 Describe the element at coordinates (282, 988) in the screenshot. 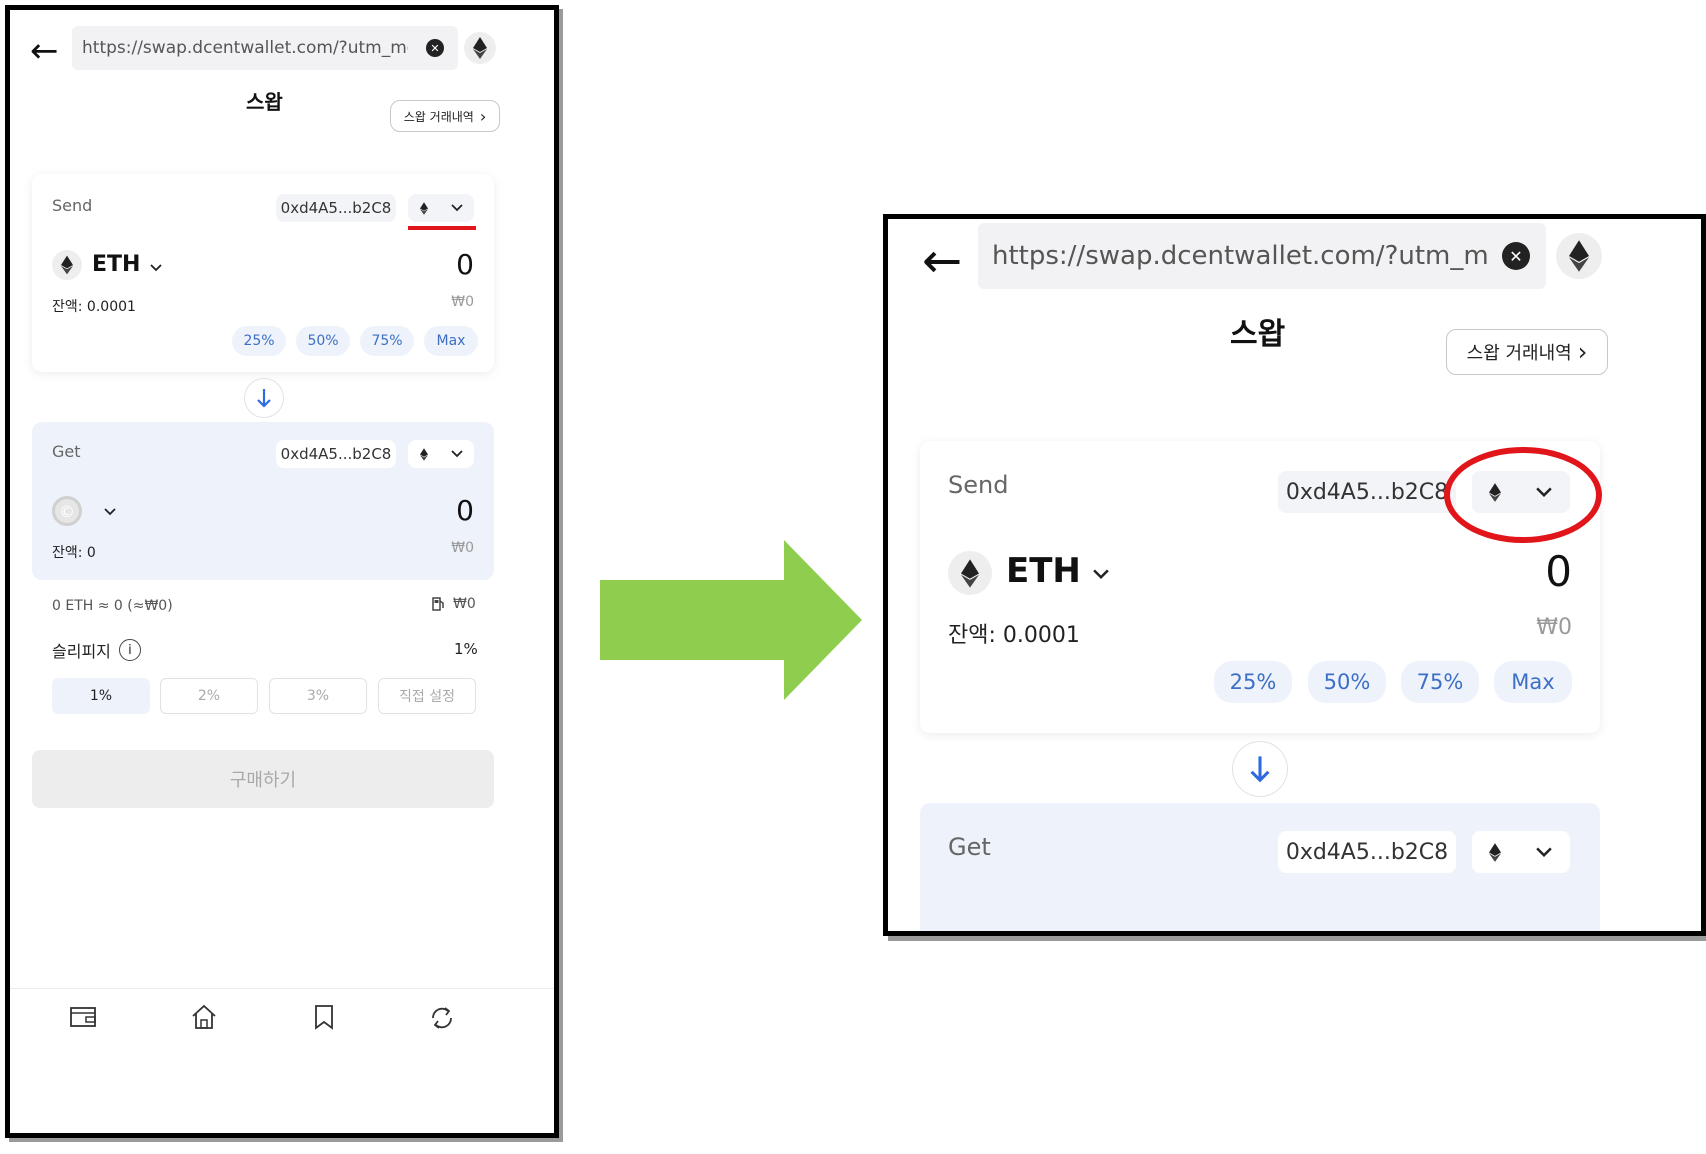

I see `bottom-nav-divider` at that location.